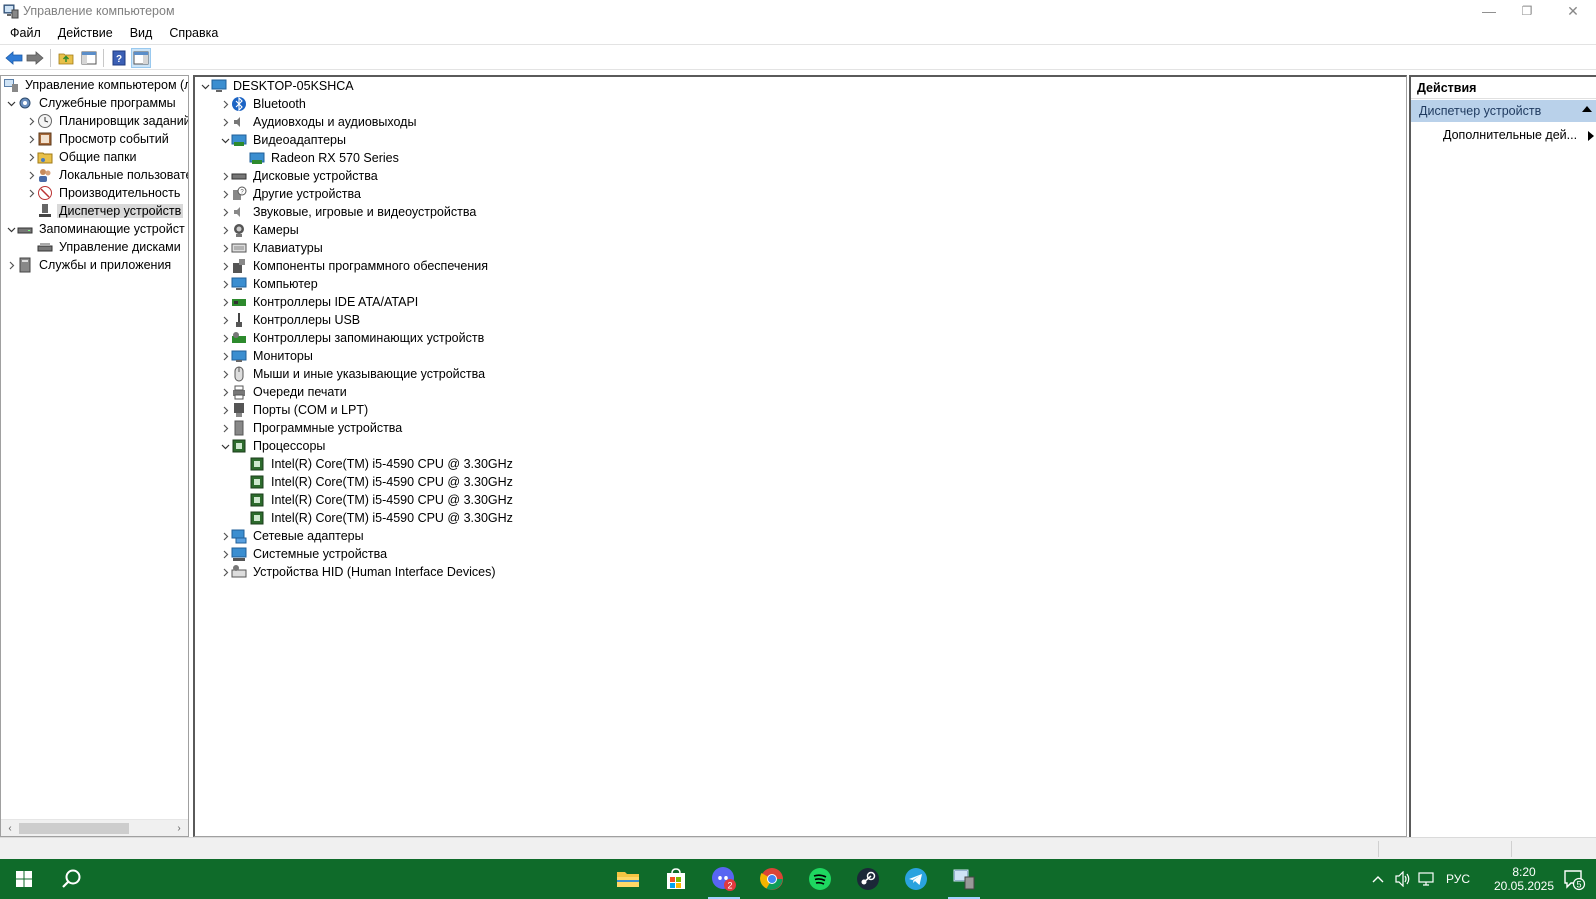  I want to click on network-button, so click(1427, 879).